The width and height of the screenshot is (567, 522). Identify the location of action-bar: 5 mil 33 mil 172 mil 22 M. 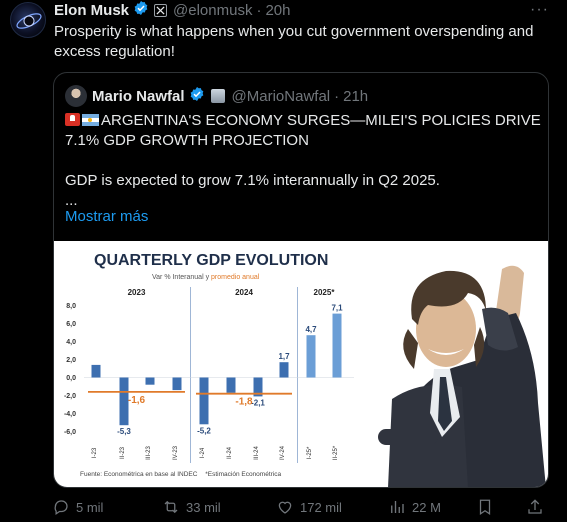
(302, 508).